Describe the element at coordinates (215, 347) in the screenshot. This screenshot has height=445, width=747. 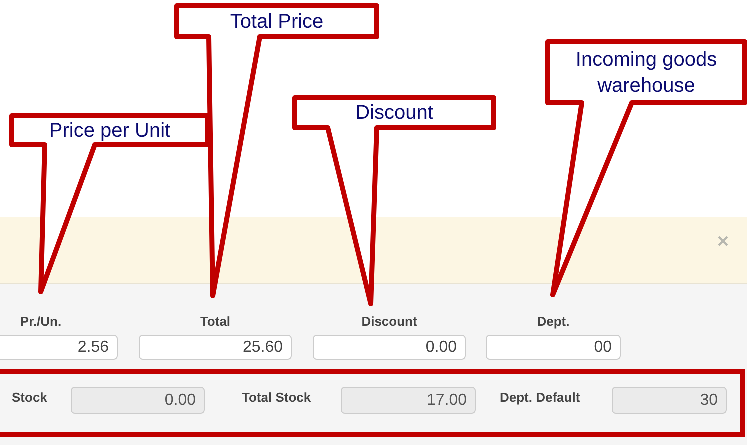
I see `input-field: 25.60` at that location.